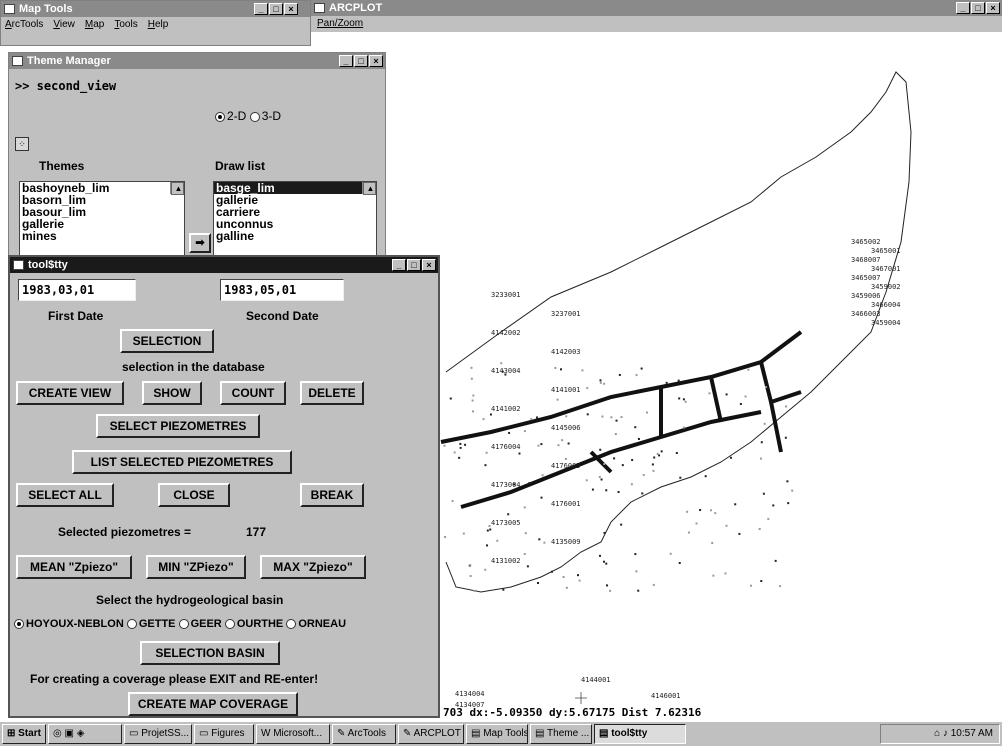  What do you see at coordinates (19, 624) in the screenshot?
I see `radio-hoyoux-neblon` at bounding box center [19, 624].